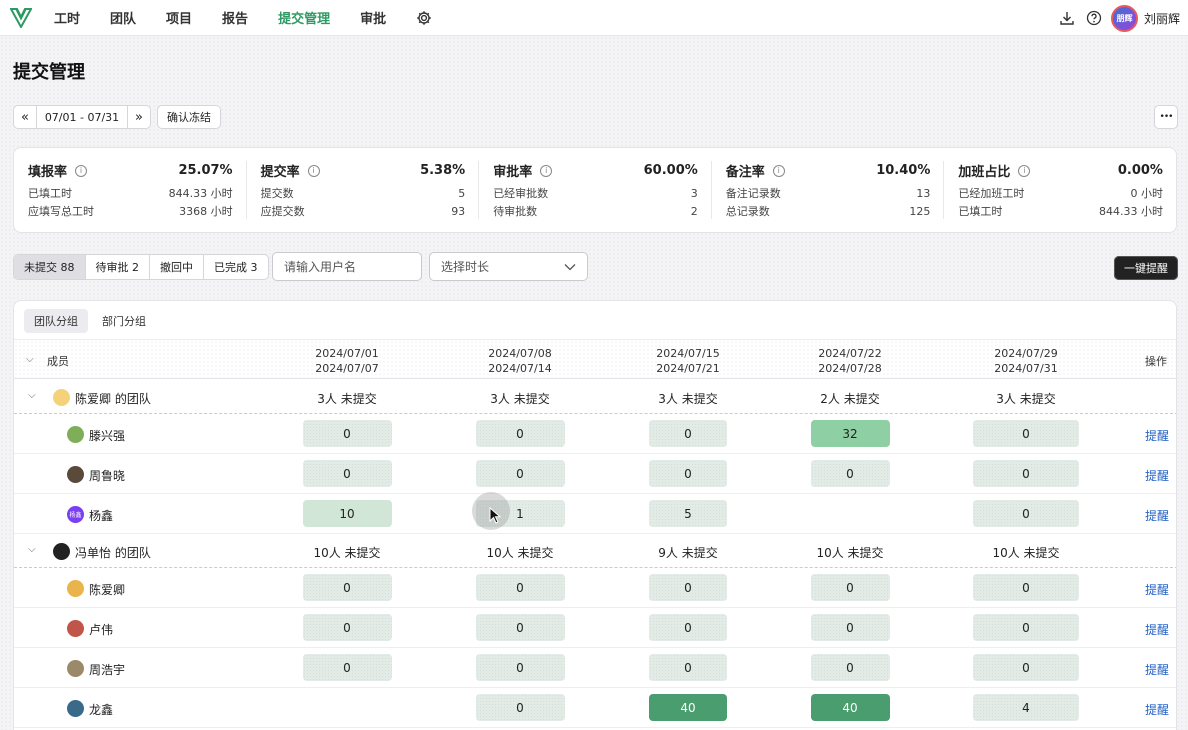  Describe the element at coordinates (595, 212) in the screenshot. I see `stat-row: 待审批数 2` at that location.